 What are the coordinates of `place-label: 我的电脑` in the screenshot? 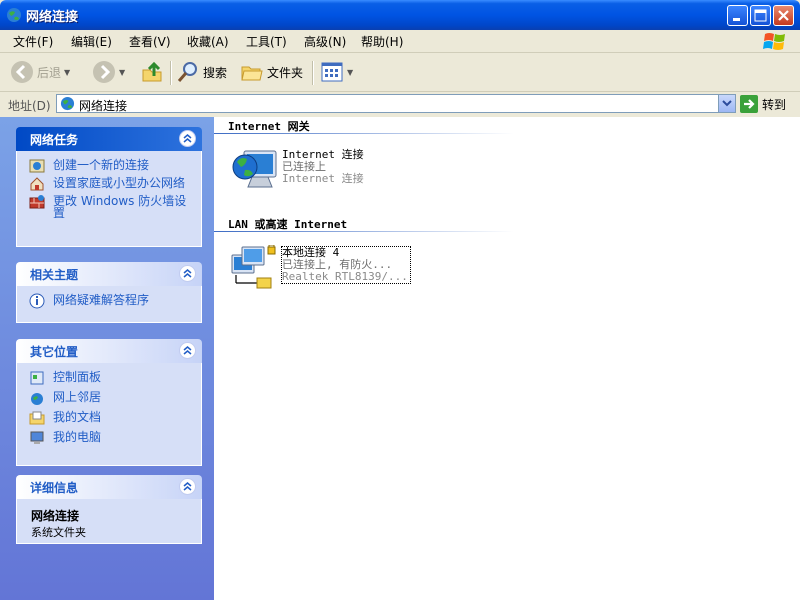 It's located at (77, 437).